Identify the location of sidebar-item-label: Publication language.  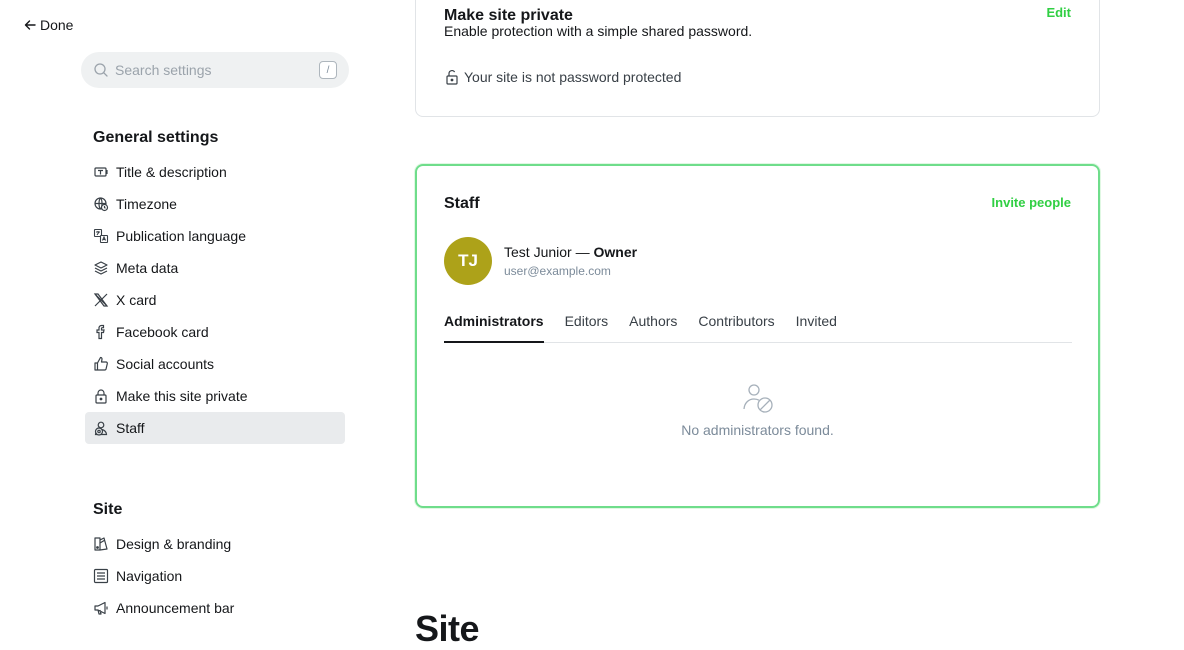
(181, 236).